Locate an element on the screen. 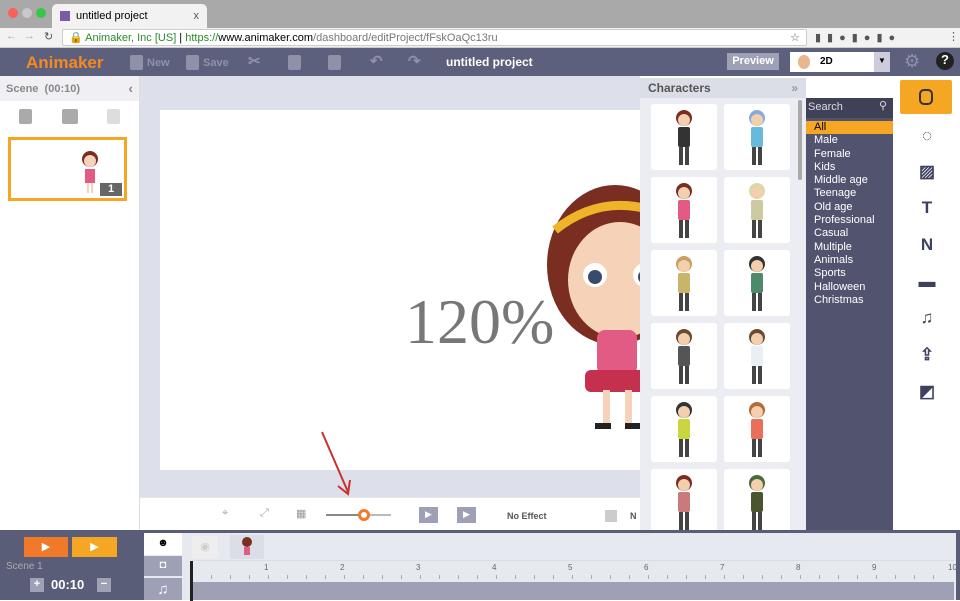 Image resolution: width=960 pixels, height=601 pixels. category-item: Casual is located at coordinates (849, 233).